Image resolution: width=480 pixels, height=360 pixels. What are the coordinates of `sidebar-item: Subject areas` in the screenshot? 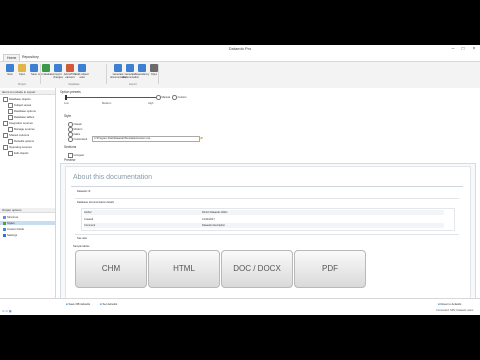 It's located at (19, 105).